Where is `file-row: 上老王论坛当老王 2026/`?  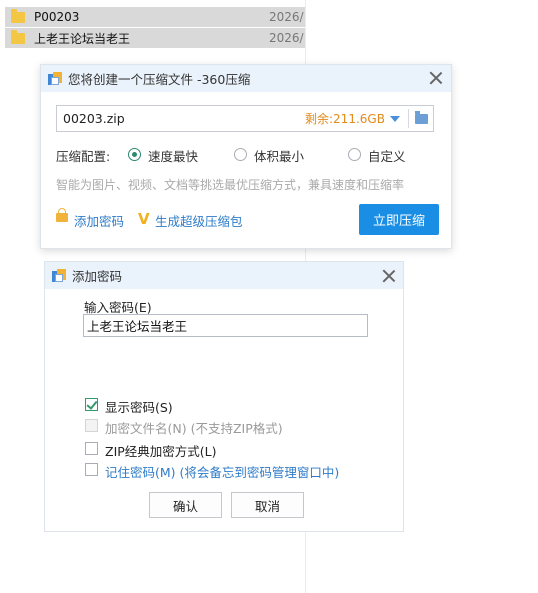
file-row: 上老王论坛当老王 2026/ is located at coordinates (155, 38).